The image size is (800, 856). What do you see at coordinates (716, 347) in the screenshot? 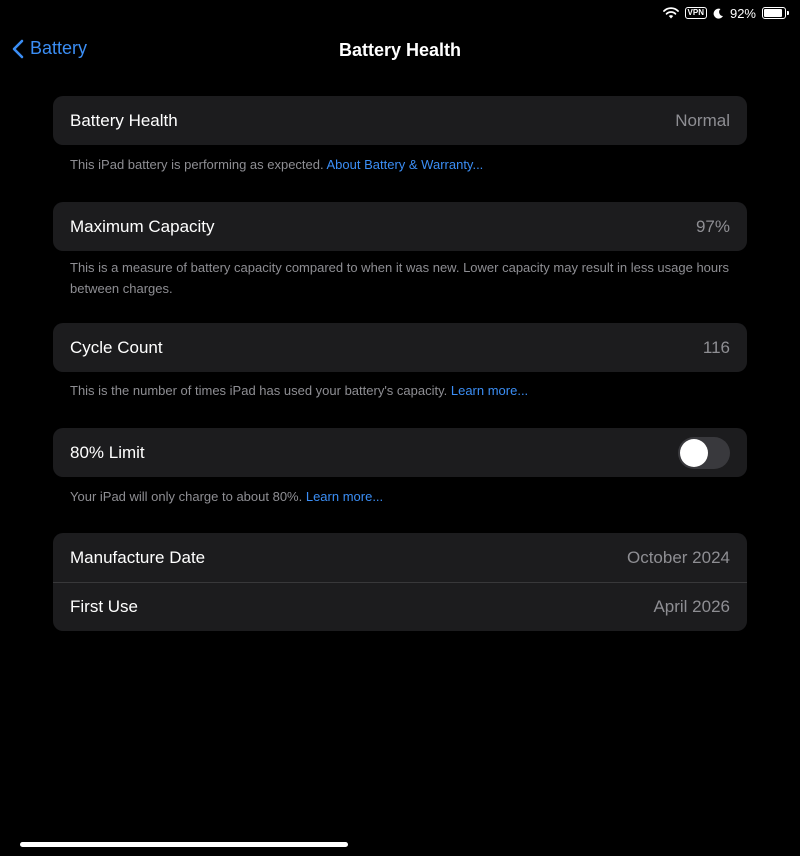
I see `cycle-count-value: 116` at bounding box center [716, 347].